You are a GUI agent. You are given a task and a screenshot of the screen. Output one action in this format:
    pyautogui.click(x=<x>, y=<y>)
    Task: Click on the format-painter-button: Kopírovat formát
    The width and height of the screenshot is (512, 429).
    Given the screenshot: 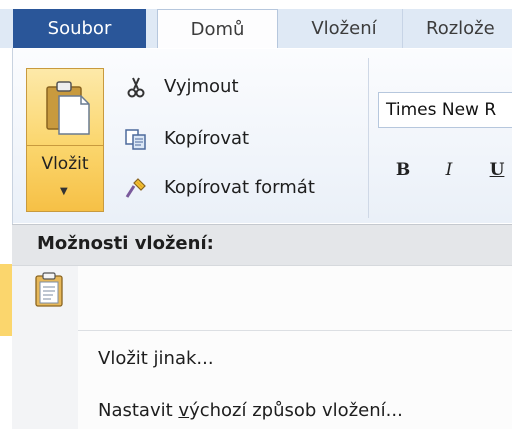 What is the action you would take?
    pyautogui.click(x=246, y=188)
    